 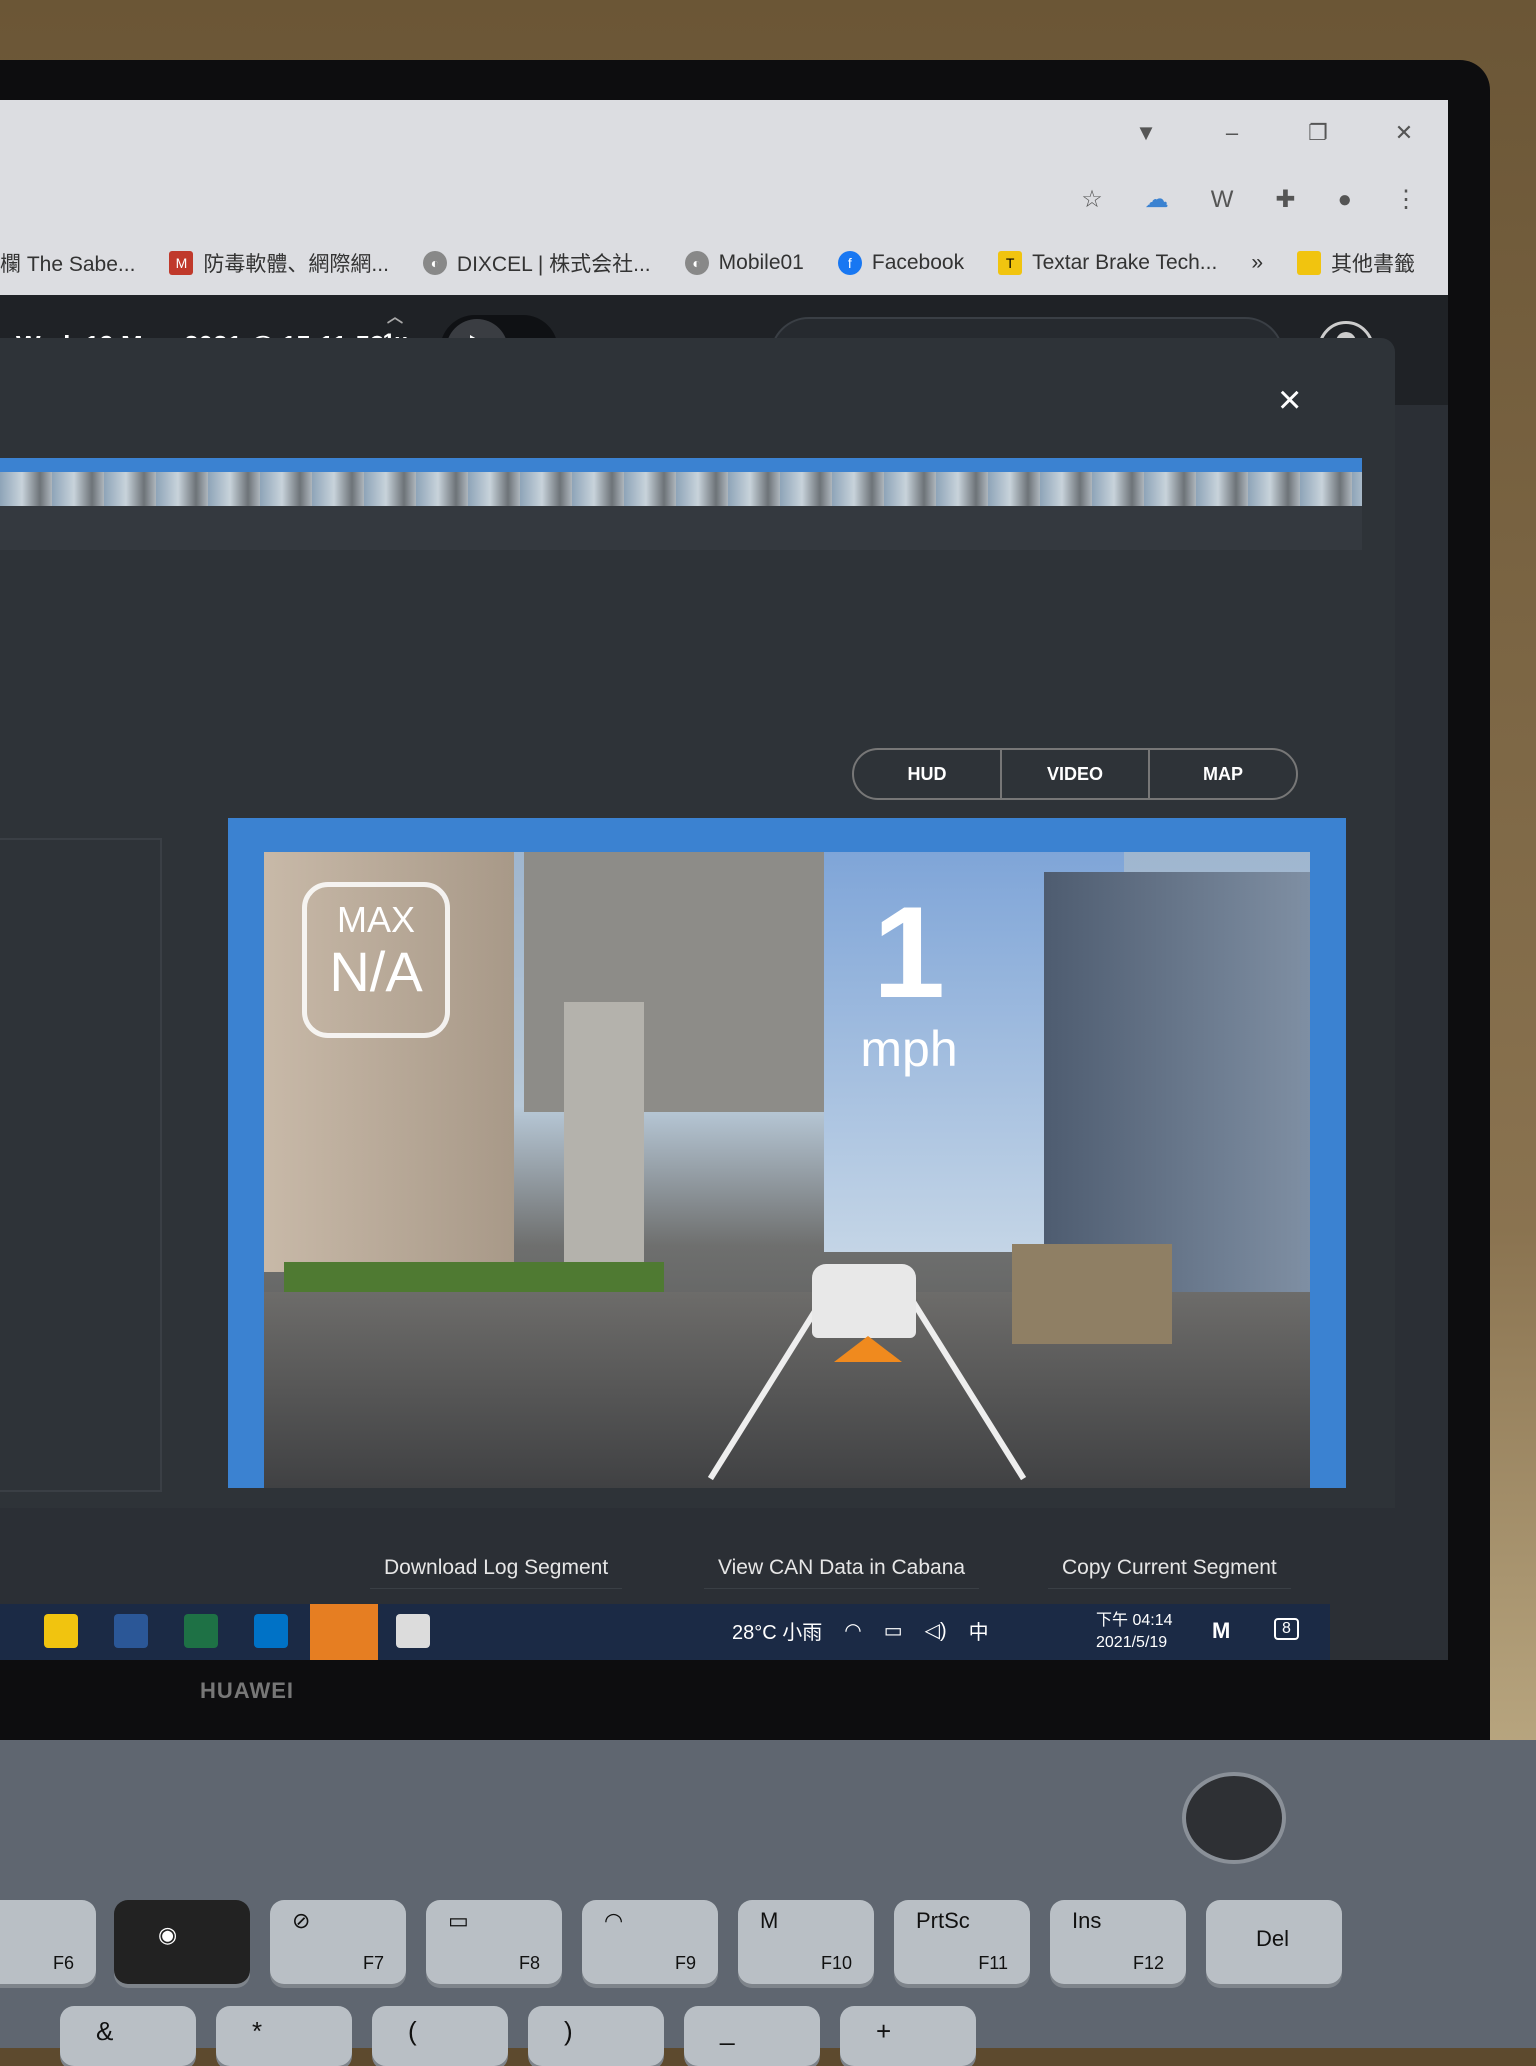 What do you see at coordinates (494, 1942) in the screenshot?
I see `key-f8: ▭ F8` at bounding box center [494, 1942].